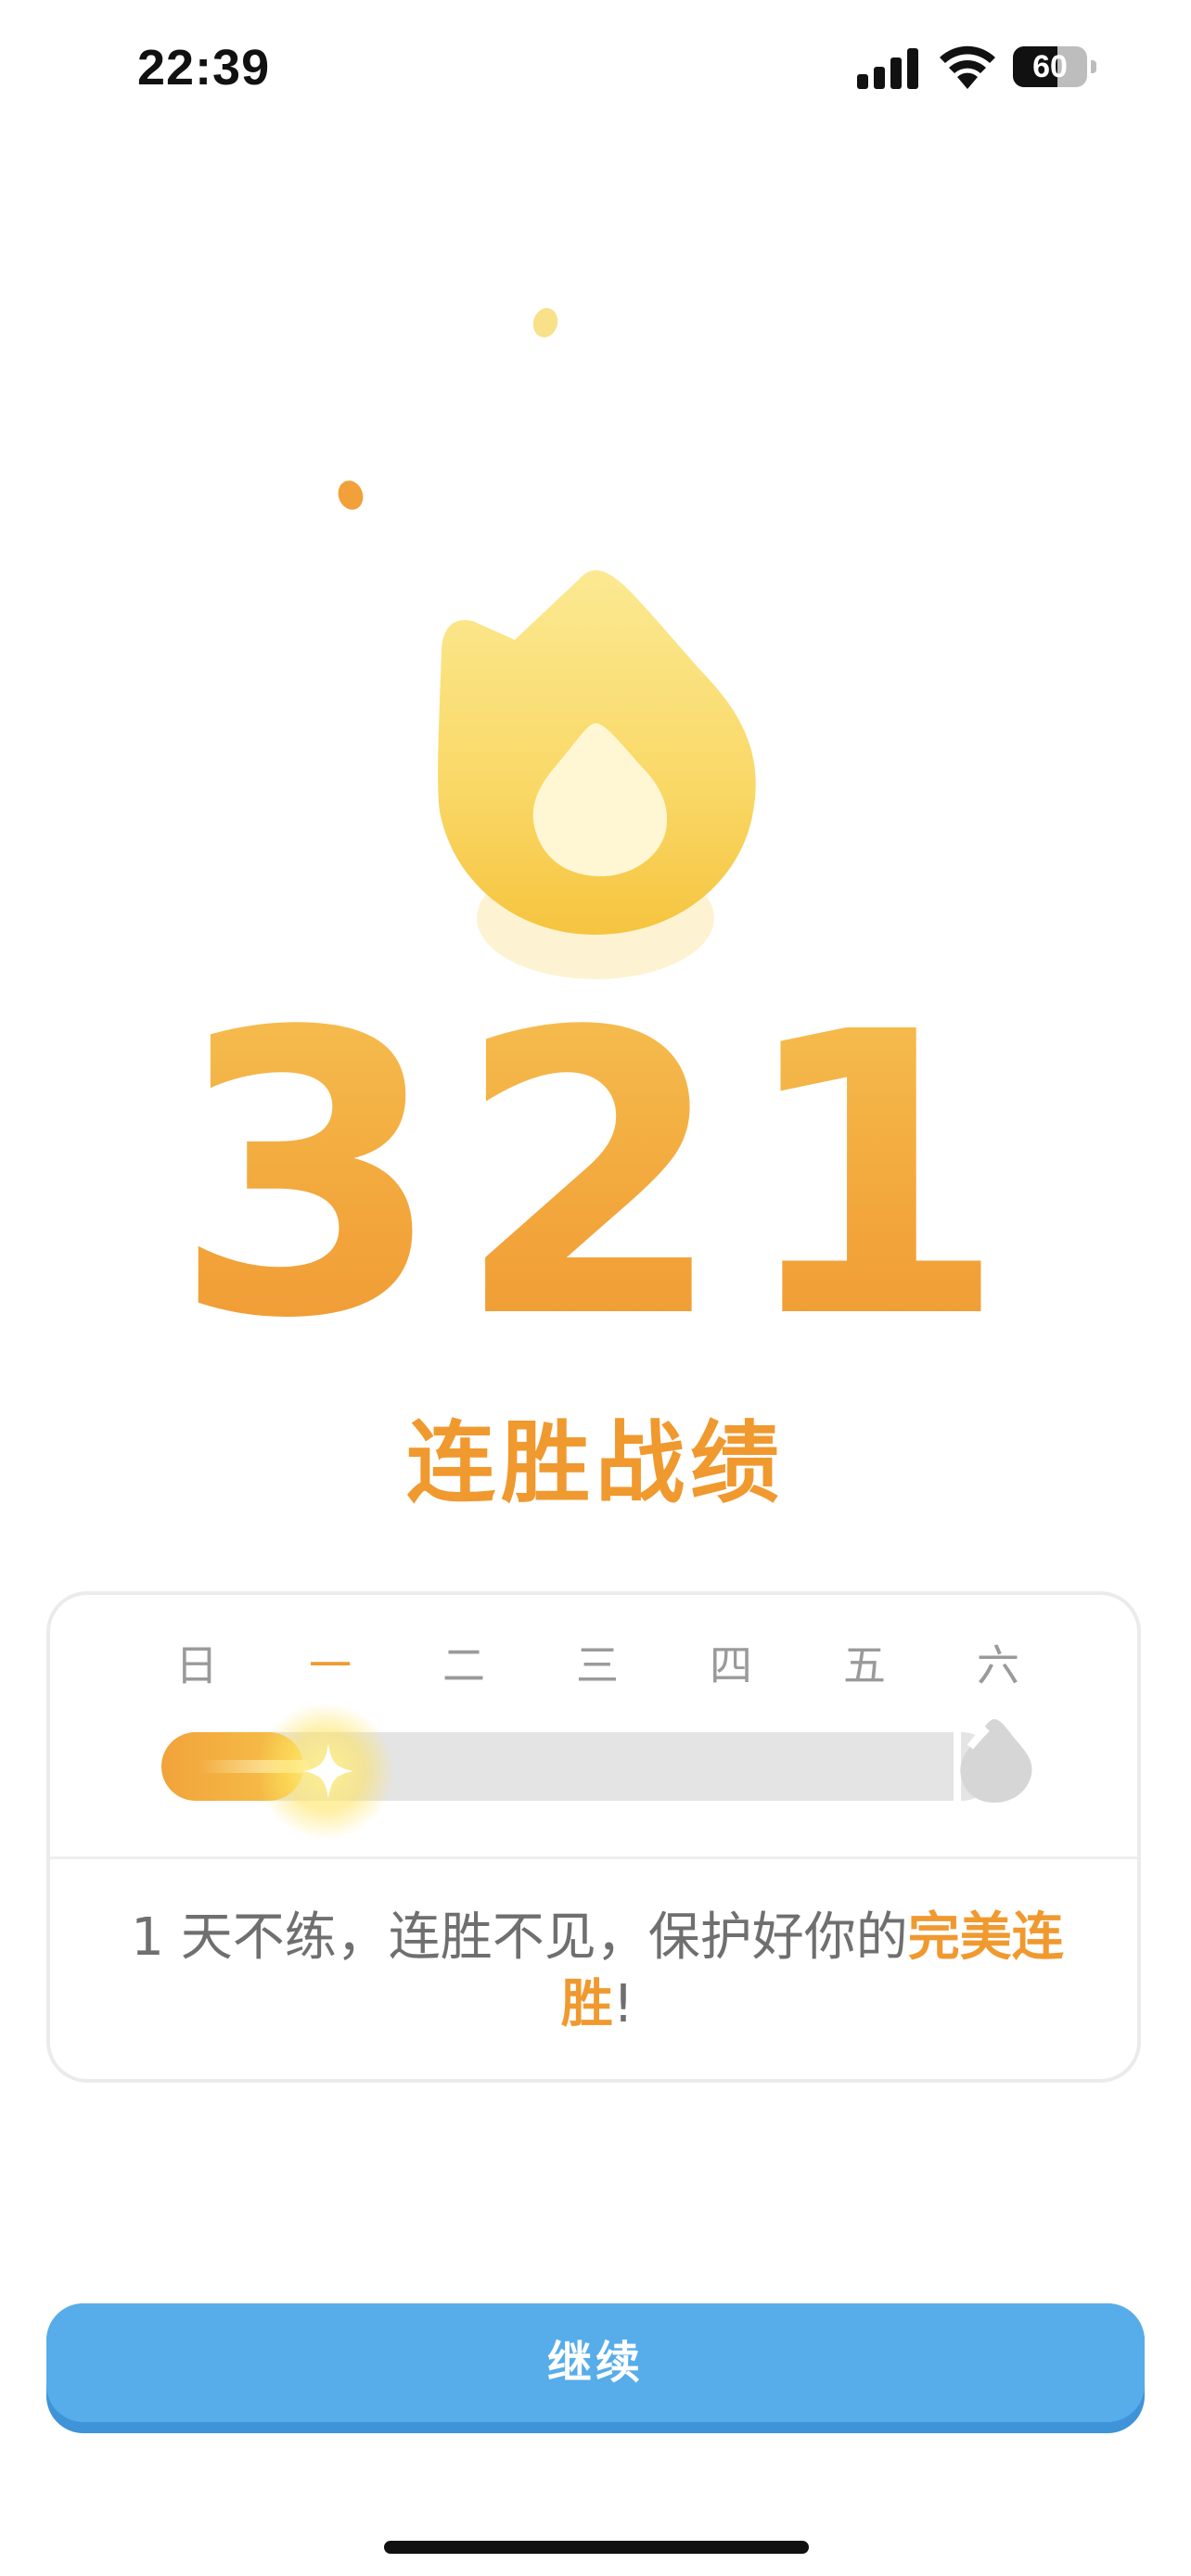 This screenshot has width=1191, height=2576. What do you see at coordinates (595, 2362) in the screenshot?
I see `continue-button-label: 继续` at bounding box center [595, 2362].